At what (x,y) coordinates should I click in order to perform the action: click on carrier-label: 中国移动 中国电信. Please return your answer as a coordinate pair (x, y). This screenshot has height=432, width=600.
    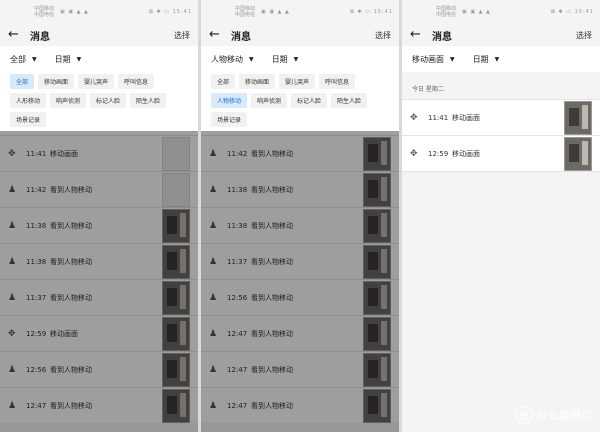
    Looking at the image, I should click on (44, 12).